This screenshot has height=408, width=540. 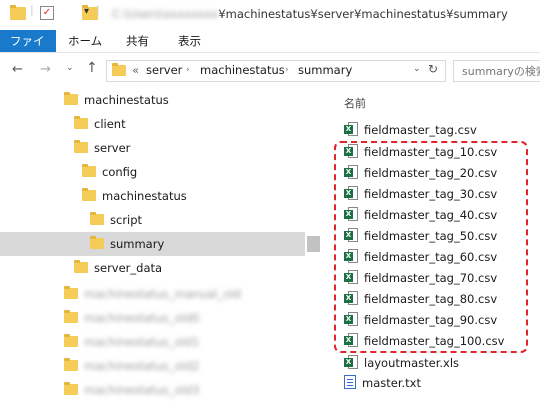 I want to click on breadcrumb-server: server, so click(x=164, y=70).